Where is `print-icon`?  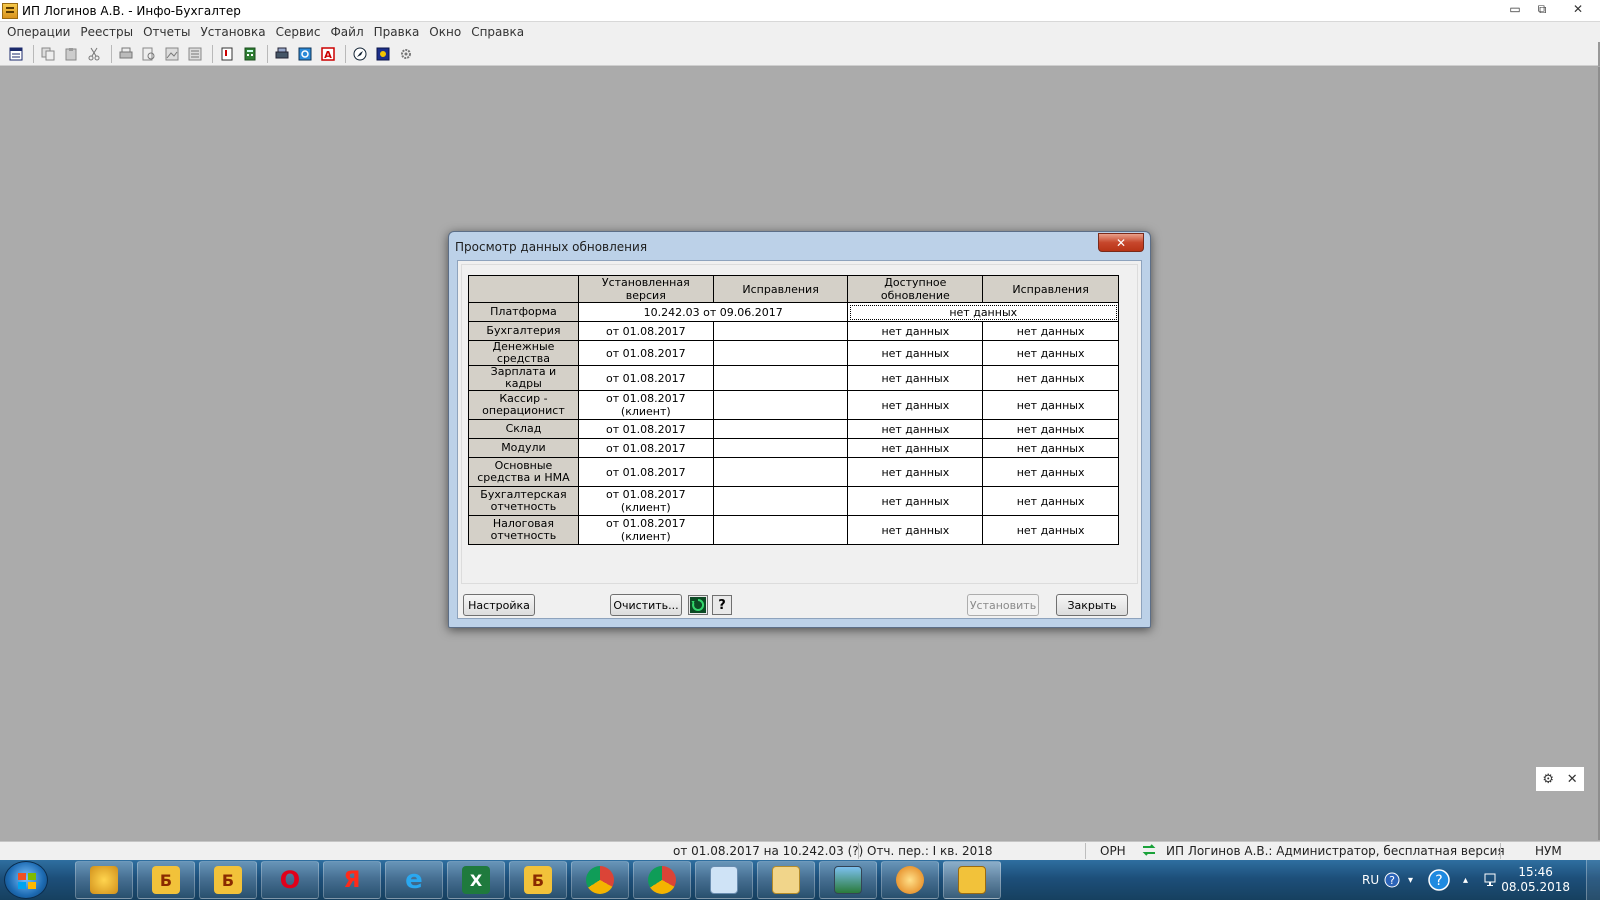
print-icon is located at coordinates (126, 54).